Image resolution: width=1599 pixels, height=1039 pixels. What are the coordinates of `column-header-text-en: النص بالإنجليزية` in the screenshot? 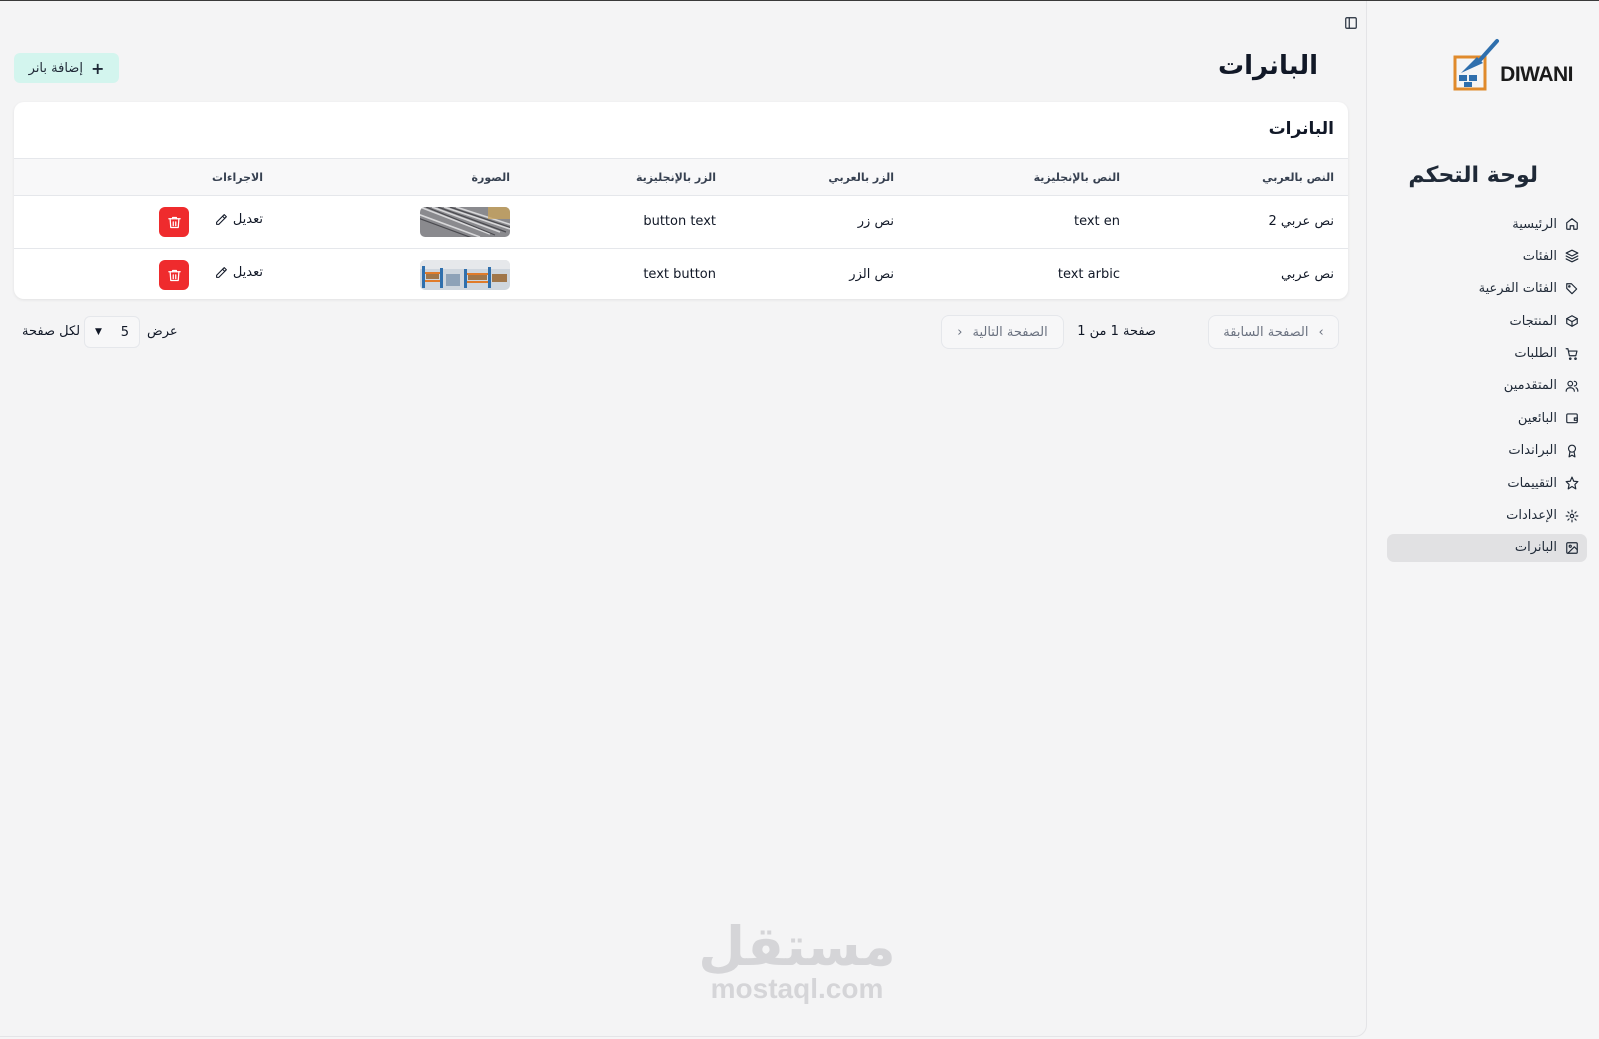 It's located at (1076, 177).